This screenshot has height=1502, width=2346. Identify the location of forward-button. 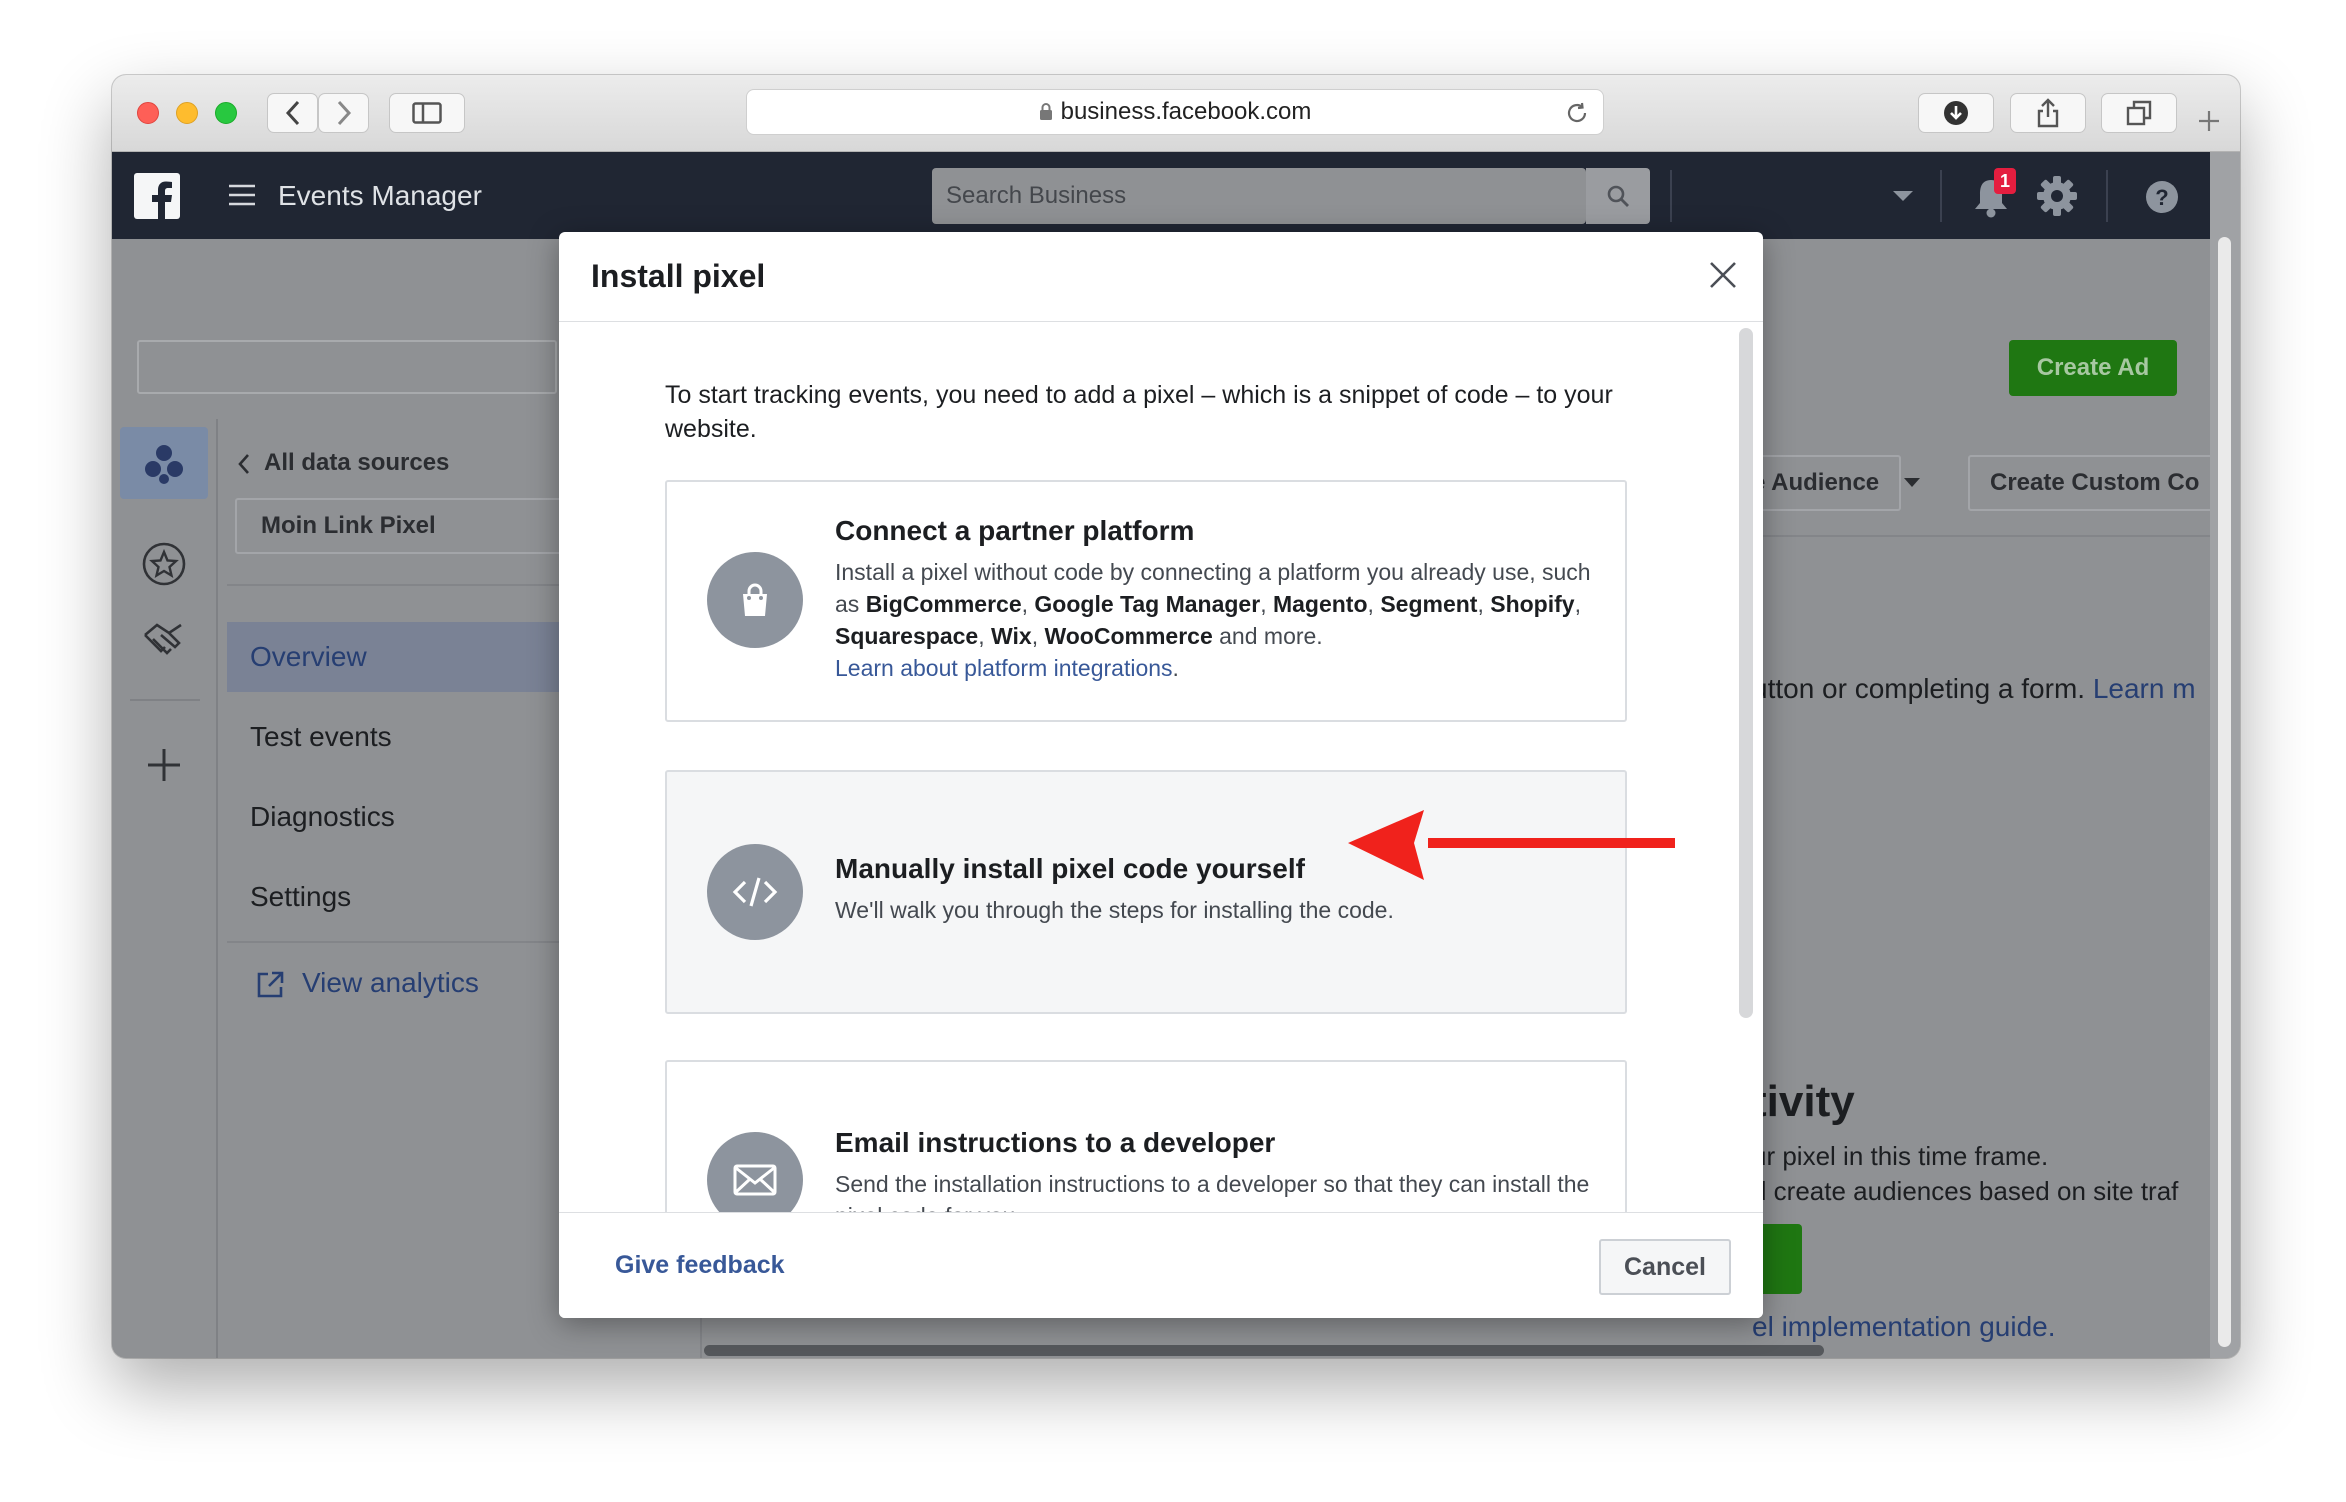
(343, 113).